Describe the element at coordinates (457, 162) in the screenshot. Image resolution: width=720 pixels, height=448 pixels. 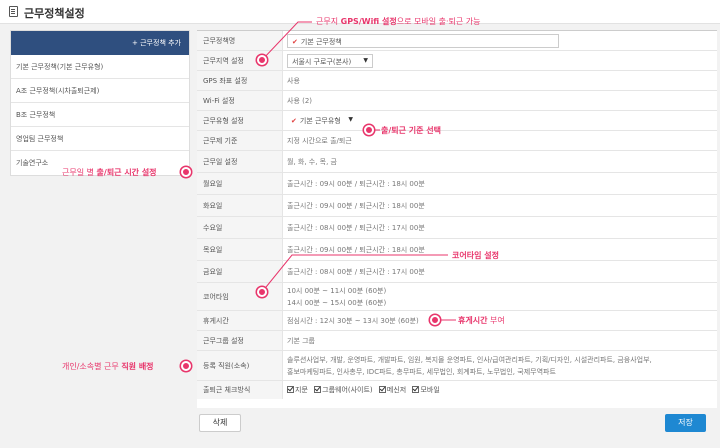
I see `row-workdays: 근무일 설정 월, 화, 수, 목, 금` at that location.